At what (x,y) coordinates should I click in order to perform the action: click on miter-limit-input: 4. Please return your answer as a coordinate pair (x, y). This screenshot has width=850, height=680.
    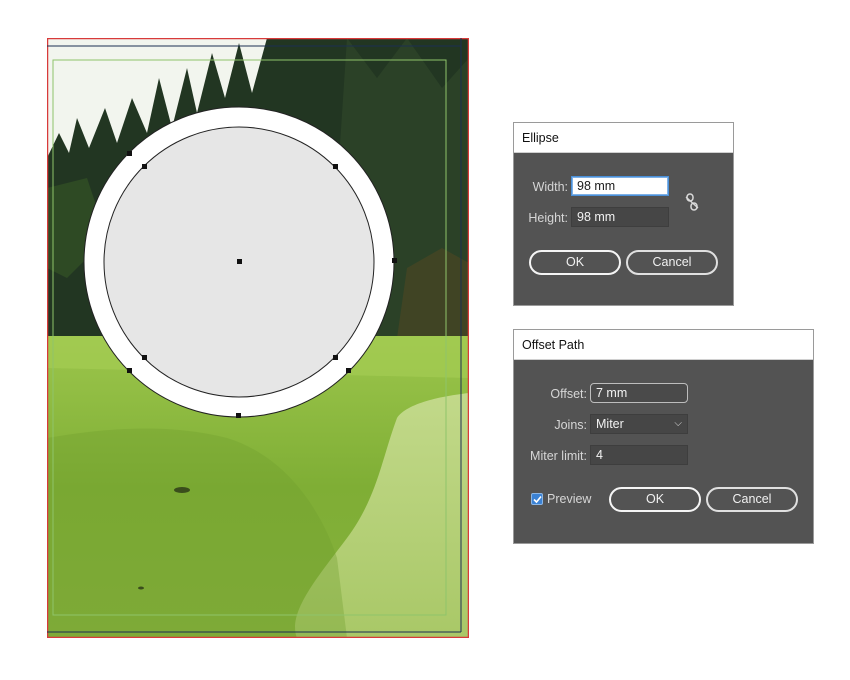
    Looking at the image, I should click on (639, 455).